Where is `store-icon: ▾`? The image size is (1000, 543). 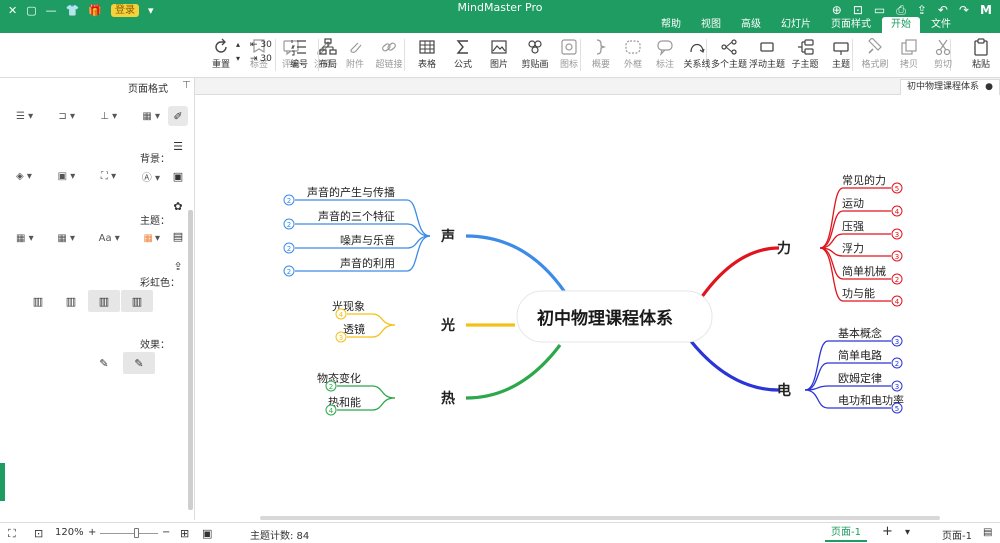
store-icon: ▾ is located at coordinates (151, 10).